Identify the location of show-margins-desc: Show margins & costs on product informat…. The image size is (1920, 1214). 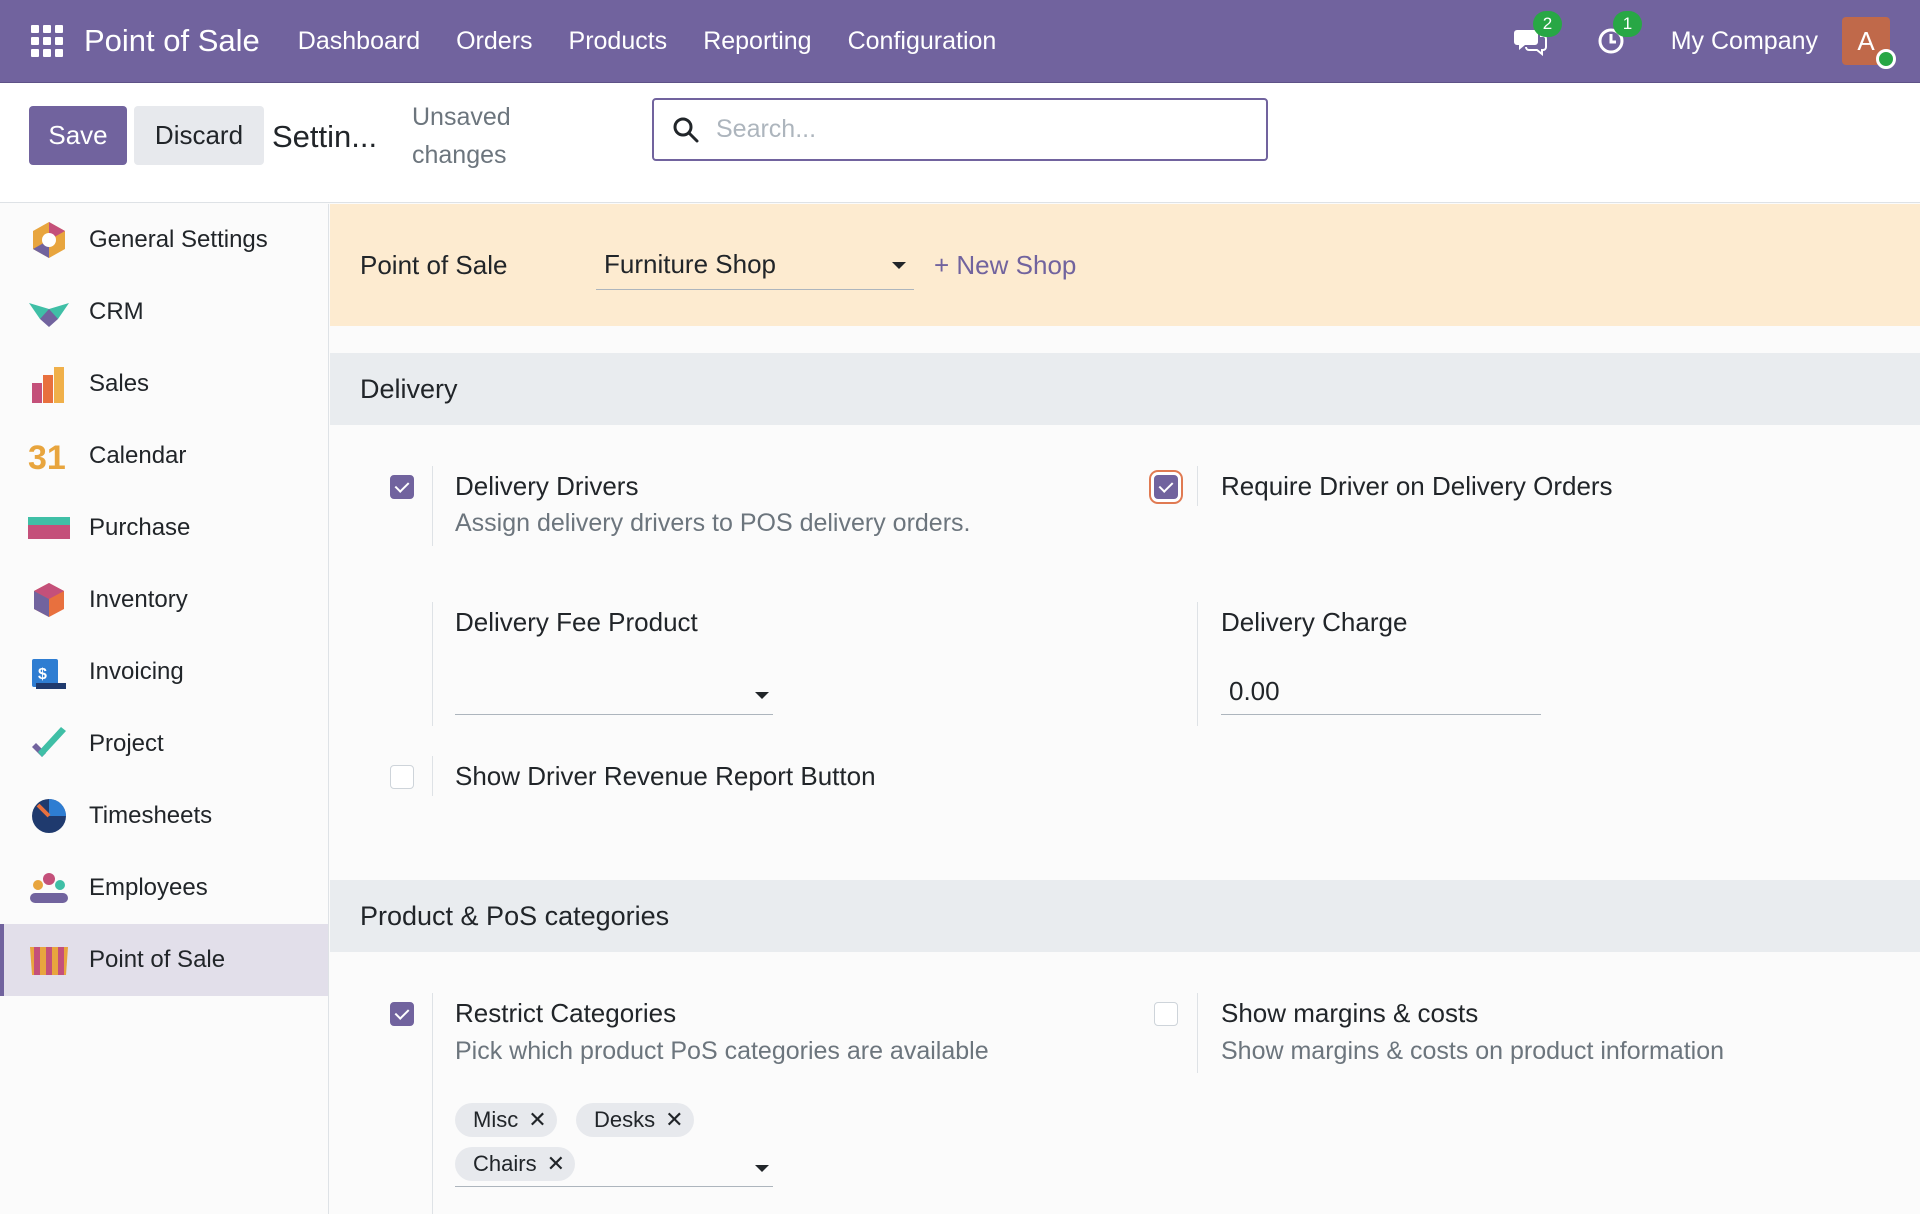
(1473, 1051).